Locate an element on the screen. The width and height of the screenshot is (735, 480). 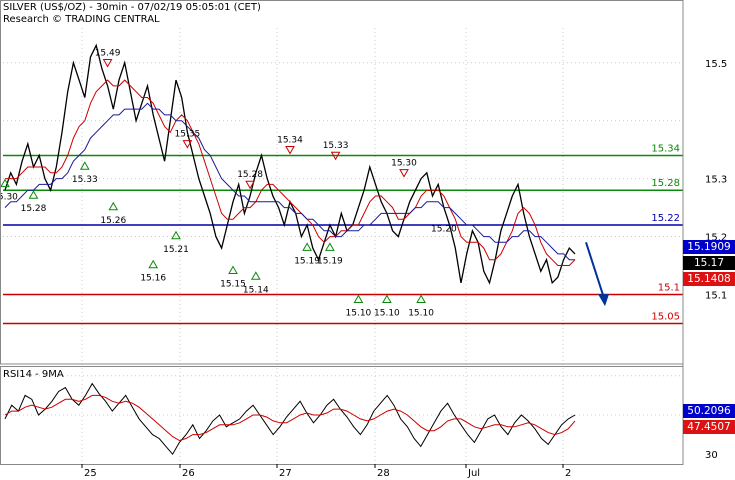
x-tick-label: 27 is located at coordinates (285, 473).